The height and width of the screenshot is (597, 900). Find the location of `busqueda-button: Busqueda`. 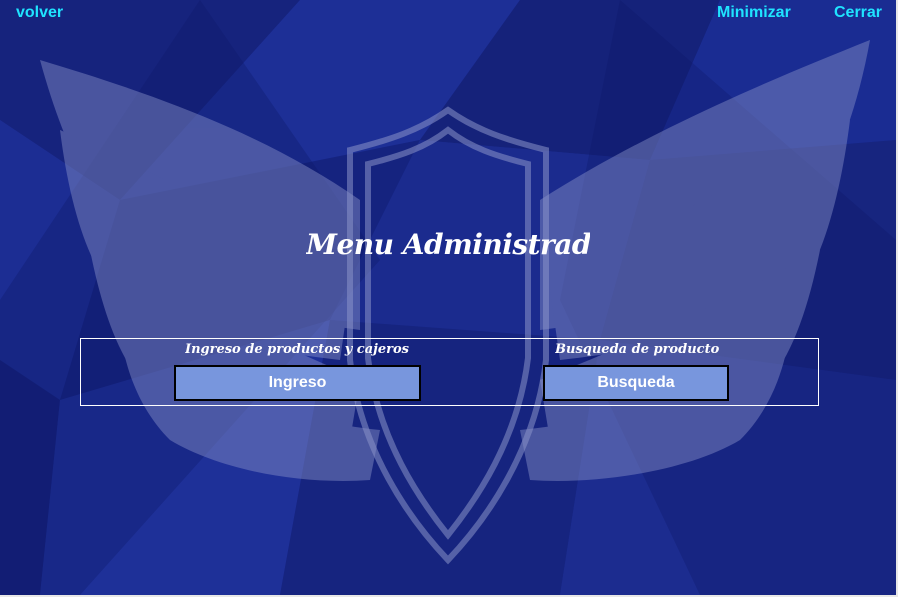

busqueda-button: Busqueda is located at coordinates (636, 383).